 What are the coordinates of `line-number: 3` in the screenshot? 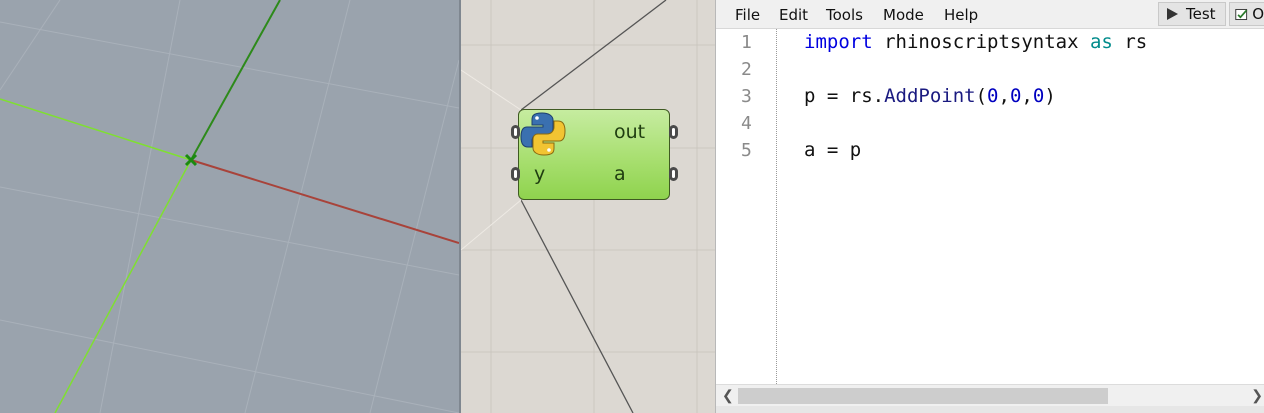 It's located at (746, 96).